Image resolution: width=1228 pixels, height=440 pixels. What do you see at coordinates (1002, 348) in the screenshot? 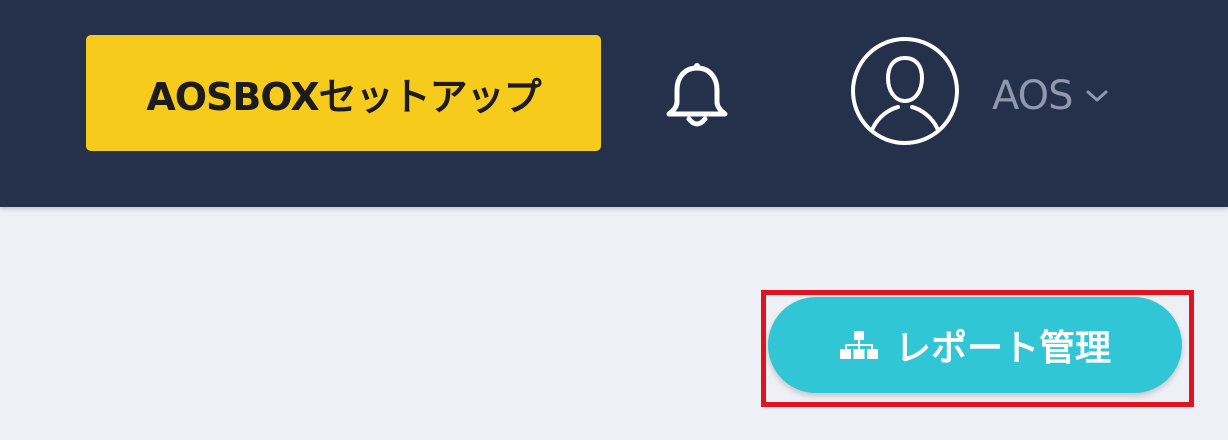
I see `report-button-label: レポート管理` at bounding box center [1002, 348].